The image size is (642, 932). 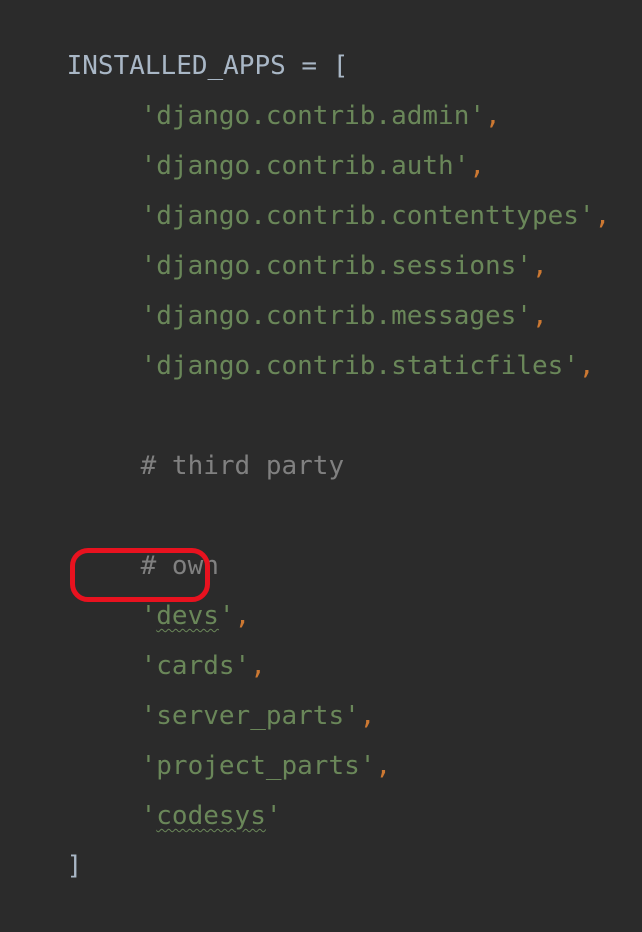 What do you see at coordinates (276, 240) in the screenshot?
I see `code-line: 'django.contrib.sessions',` at bounding box center [276, 240].